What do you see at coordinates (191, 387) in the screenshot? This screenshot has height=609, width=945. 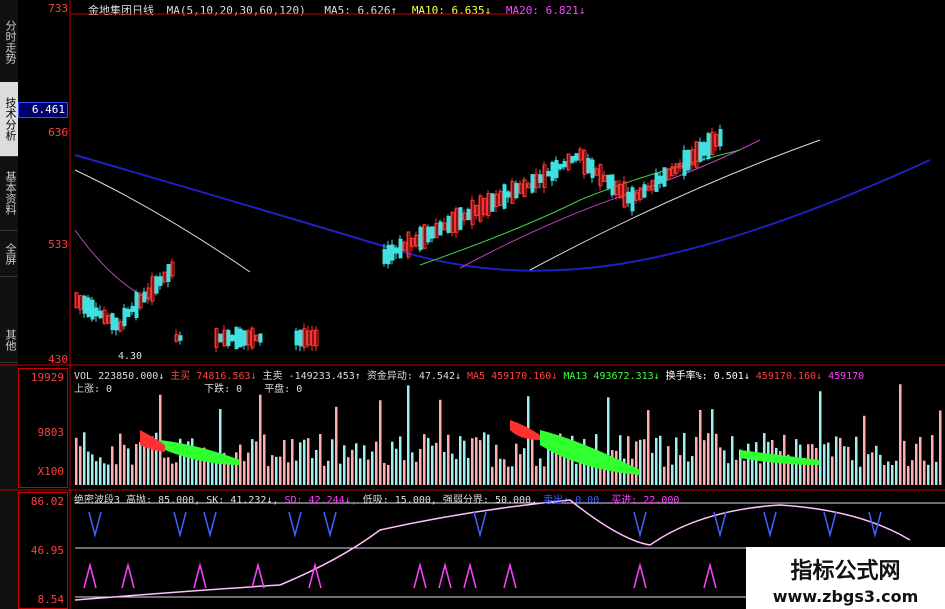 I see `vol-stats-row: 上涨: 0 下跌: 0 平盘: 0` at bounding box center [191, 387].